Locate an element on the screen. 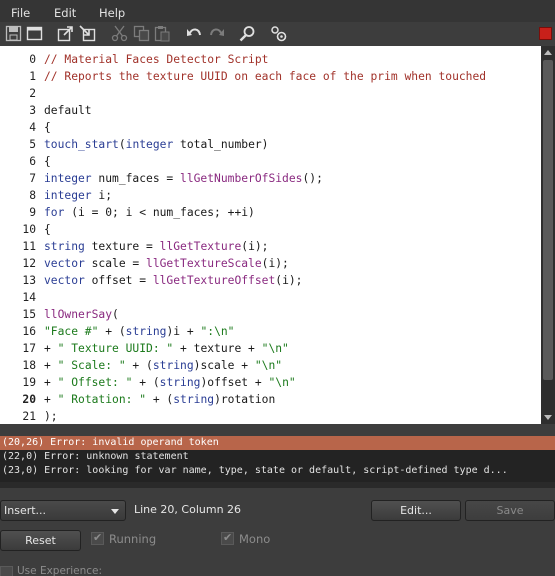 This screenshot has height=576, width=555. line-number: 3 is located at coordinates (32, 110).